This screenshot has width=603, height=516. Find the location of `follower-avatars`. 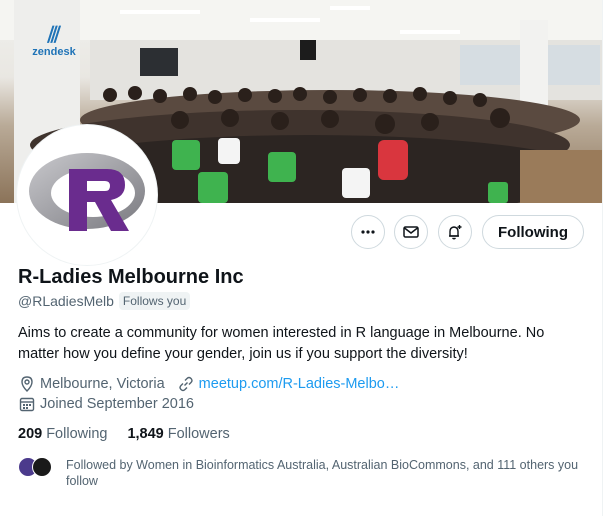

follower-avatars is located at coordinates (38, 467).